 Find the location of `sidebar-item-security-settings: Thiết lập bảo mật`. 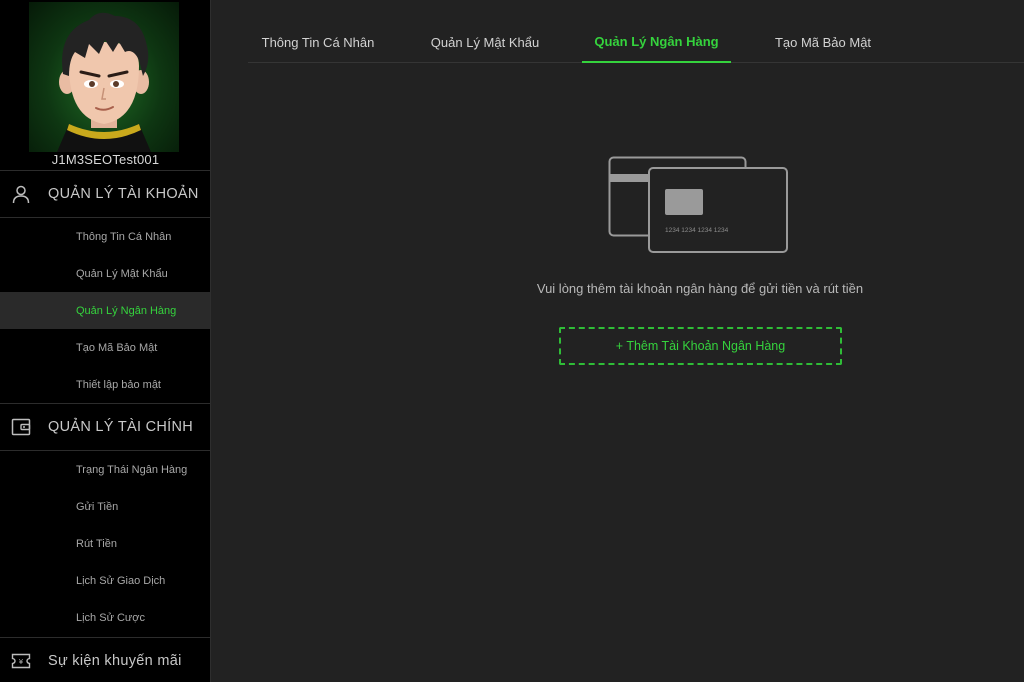

sidebar-item-security-settings: Thiết lập bảo mật is located at coordinates (105, 384).